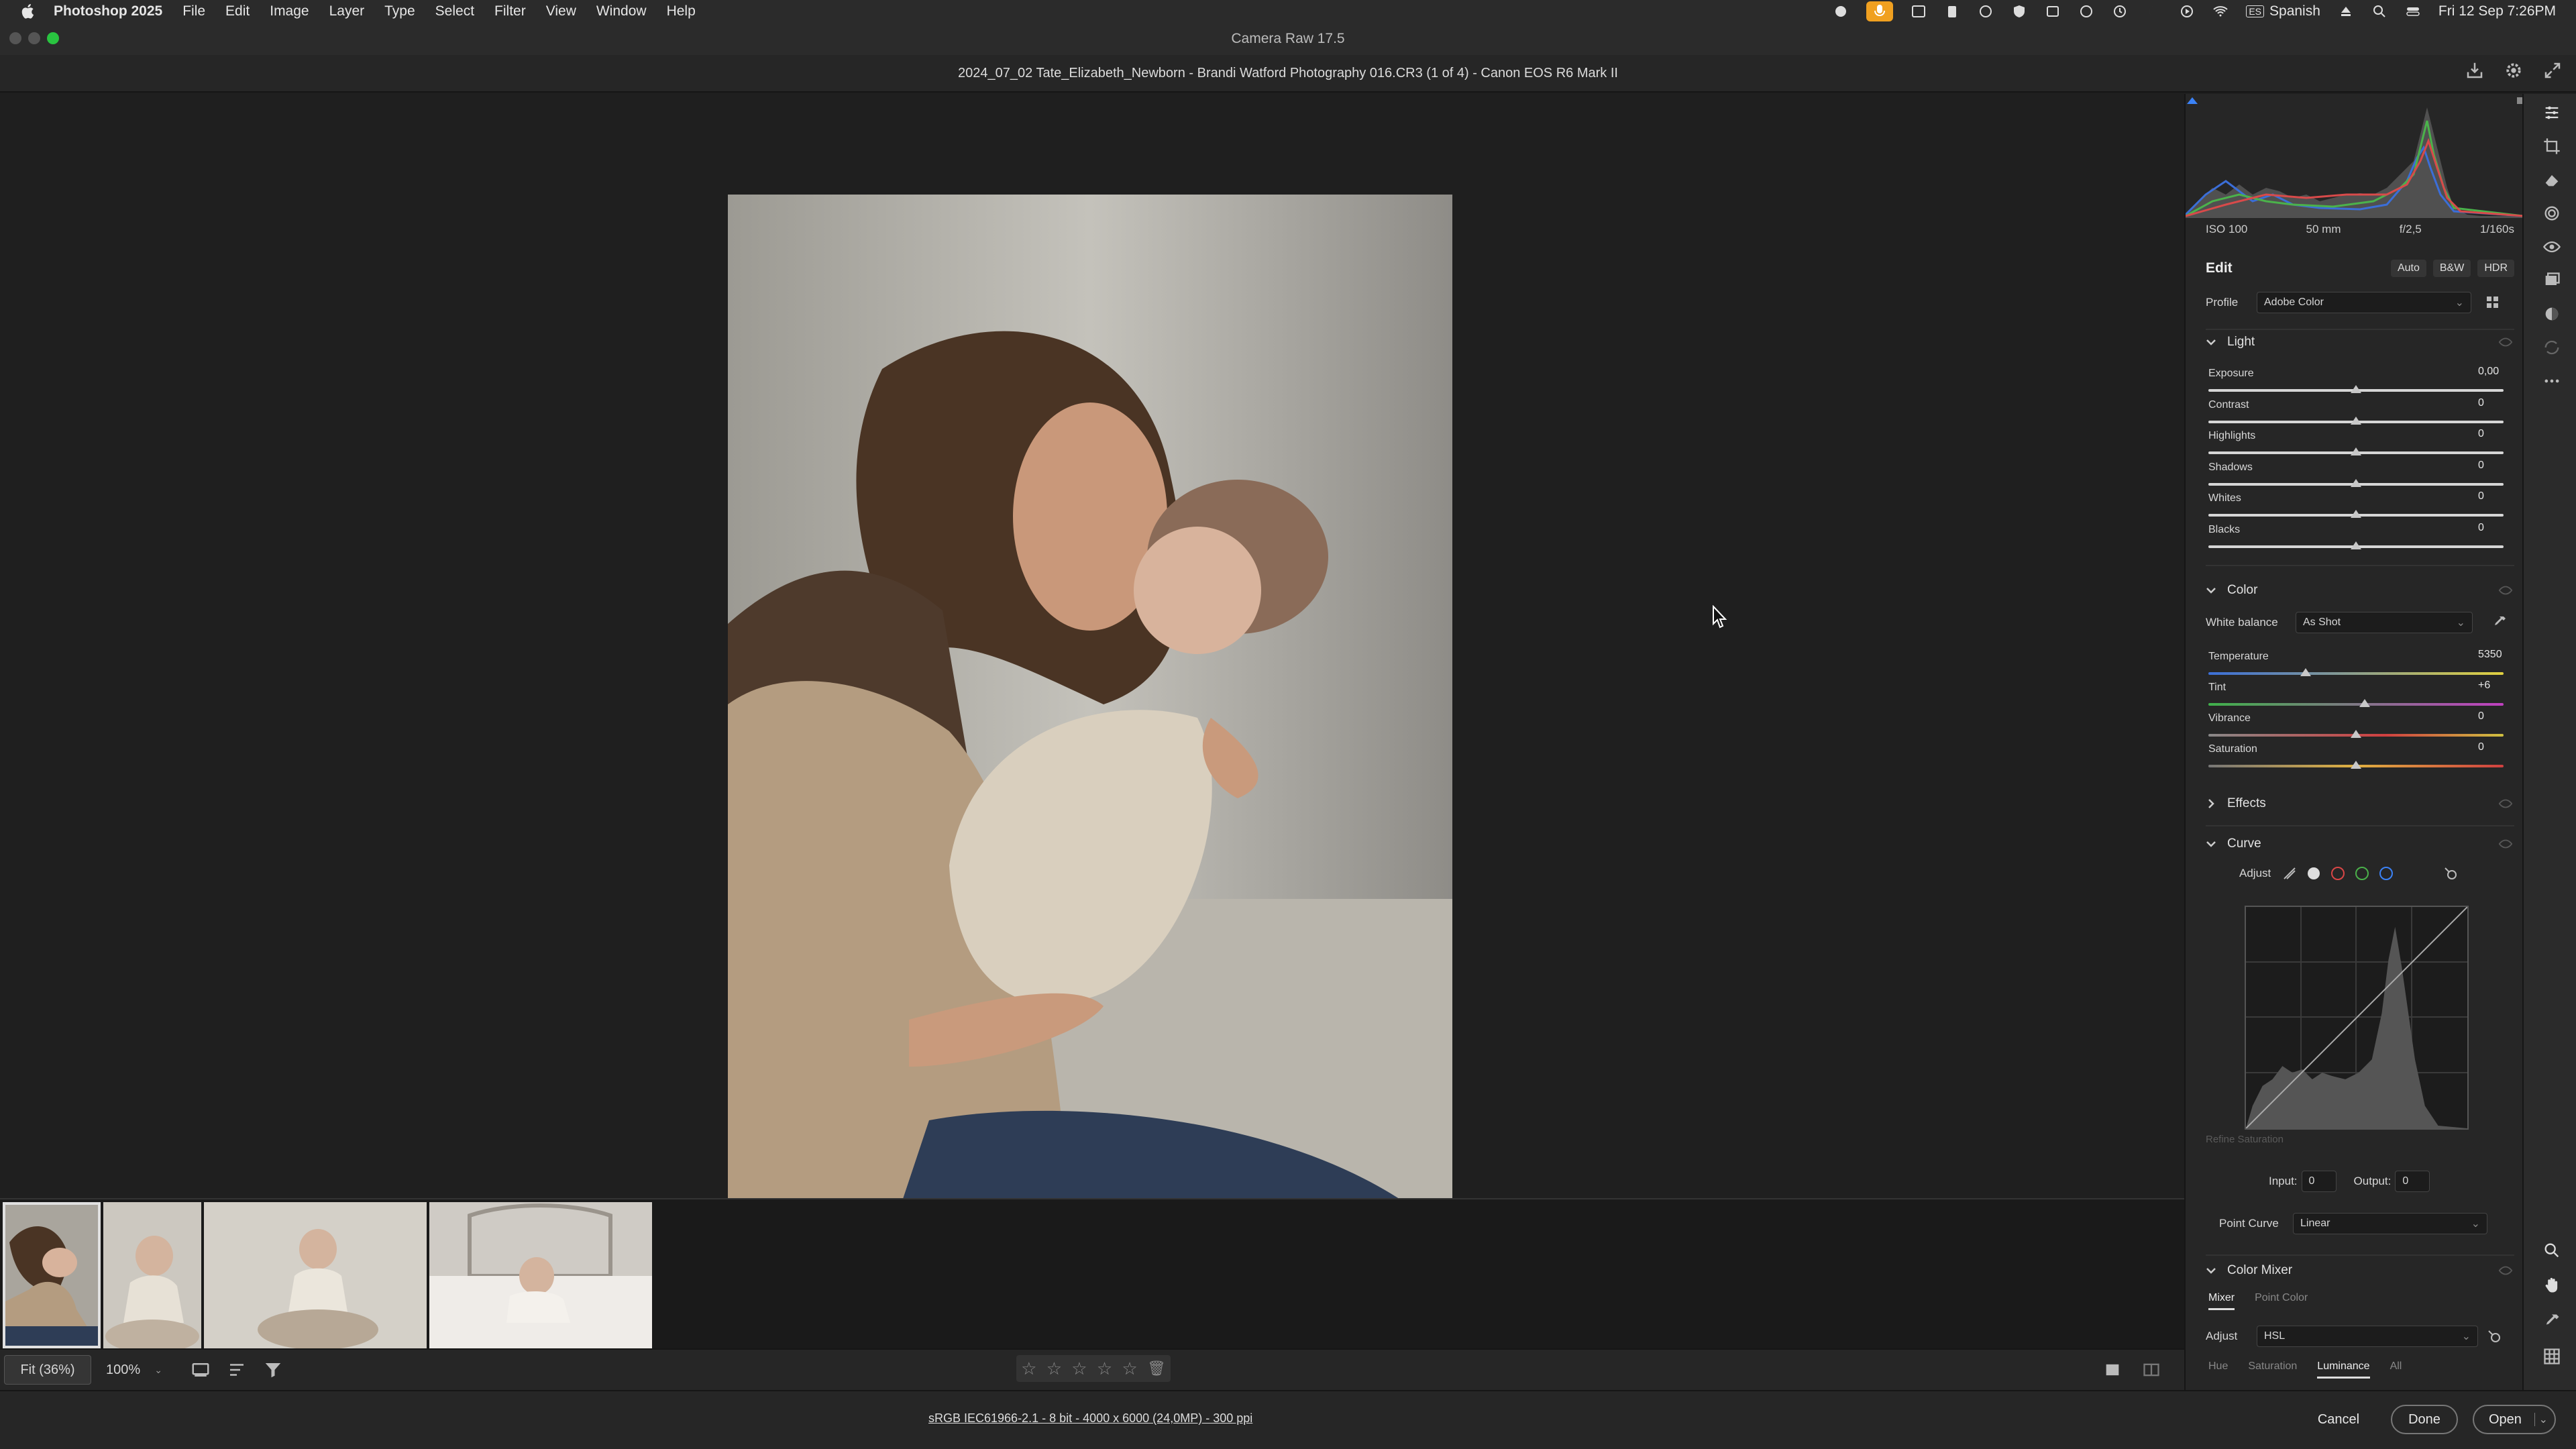  What do you see at coordinates (2541, 1419) in the screenshot?
I see `chevron-down-icon: ⌄` at bounding box center [2541, 1419].